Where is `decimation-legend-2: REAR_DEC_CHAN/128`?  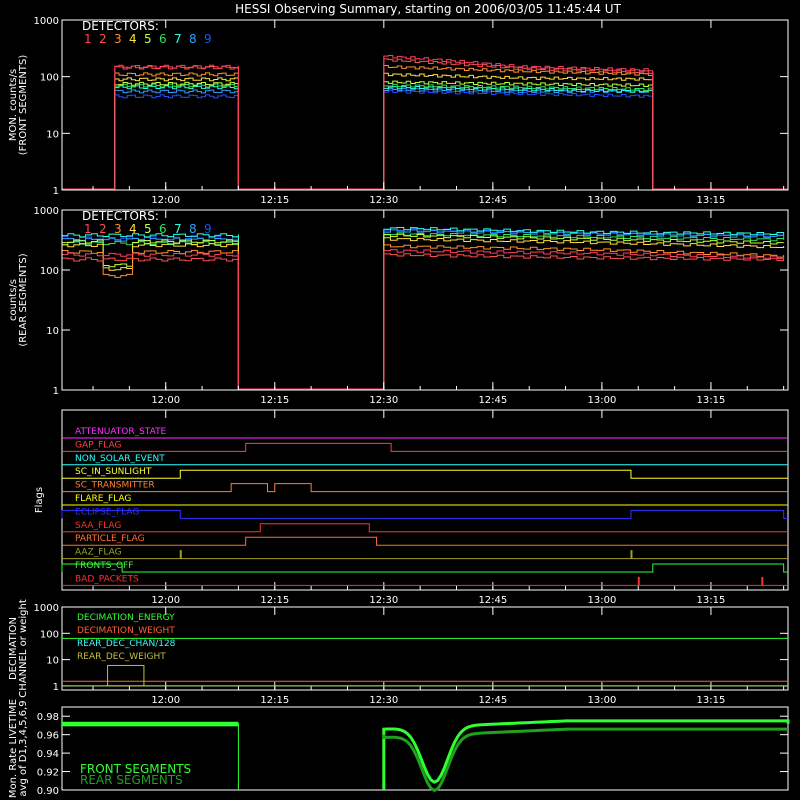 decimation-legend-2: REAR_DEC_CHAN/128 is located at coordinates (126, 644).